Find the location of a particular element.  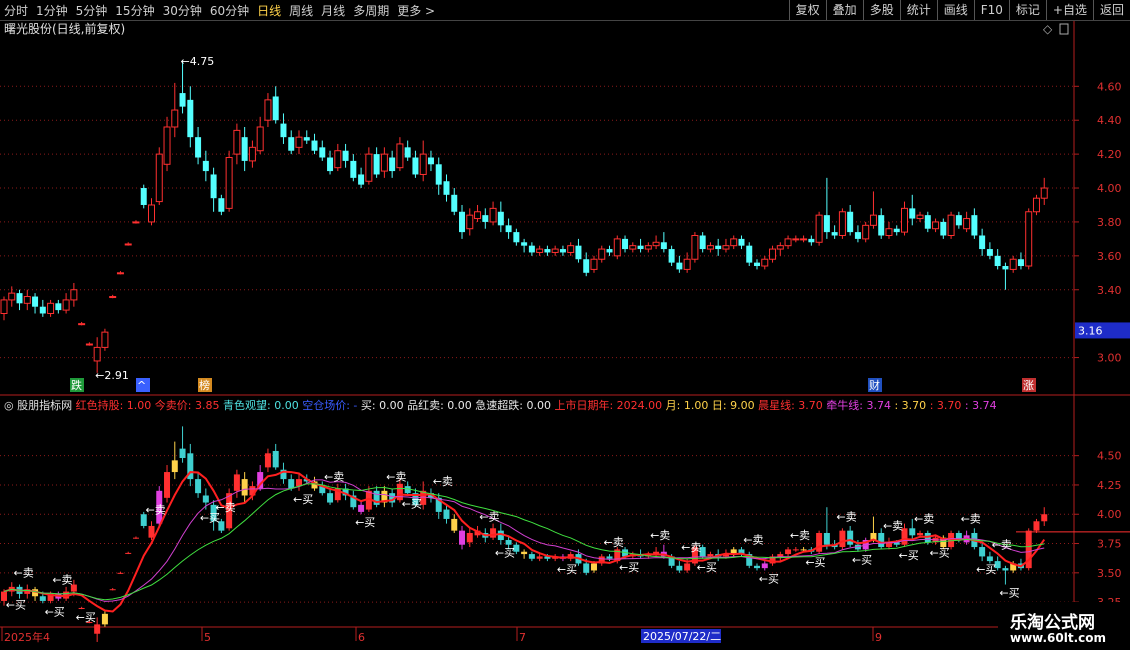

tab-period-2: 5分钟 is located at coordinates (92, 10).